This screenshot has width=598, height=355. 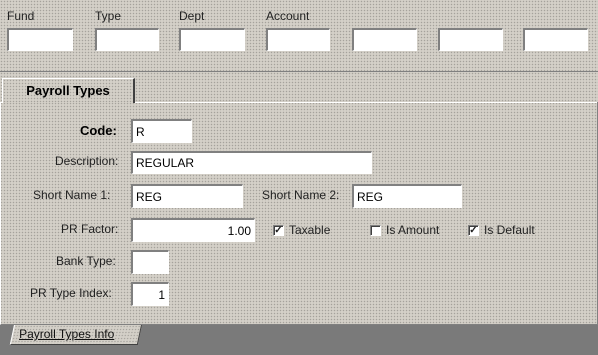 I want to click on type-label: Type, so click(x=108, y=16).